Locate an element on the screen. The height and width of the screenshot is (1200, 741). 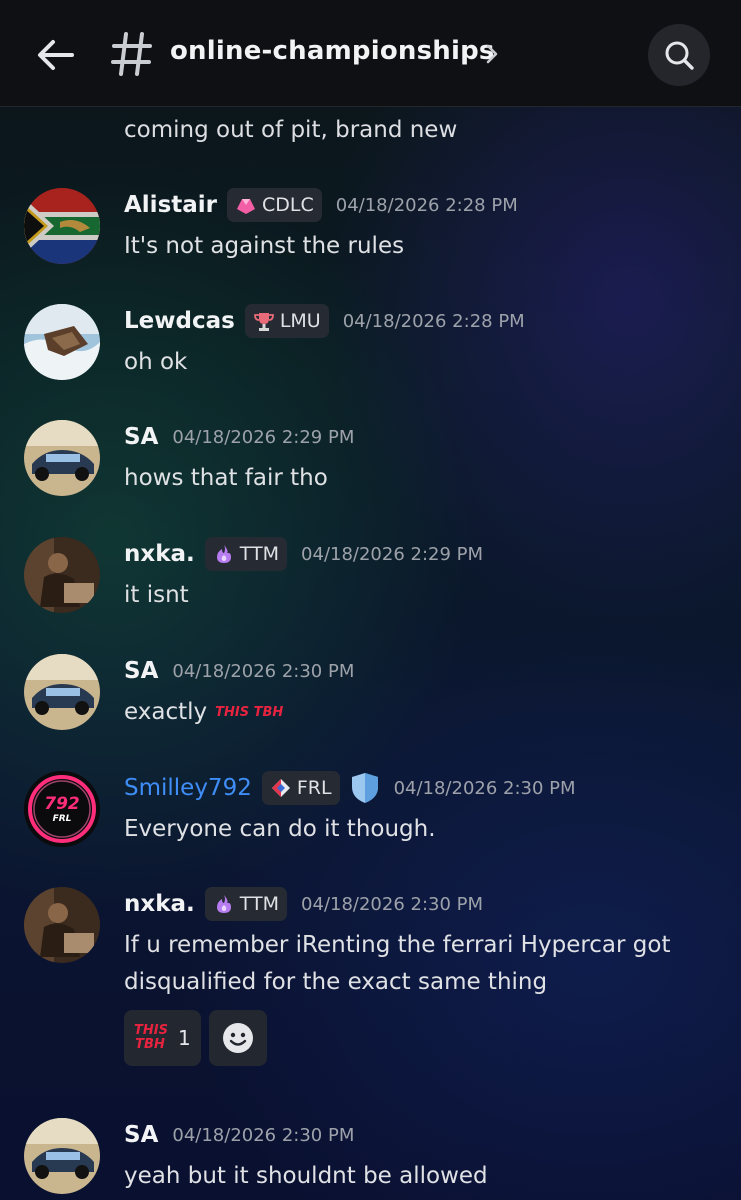
message-text: oh ok is located at coordinates (156, 362).